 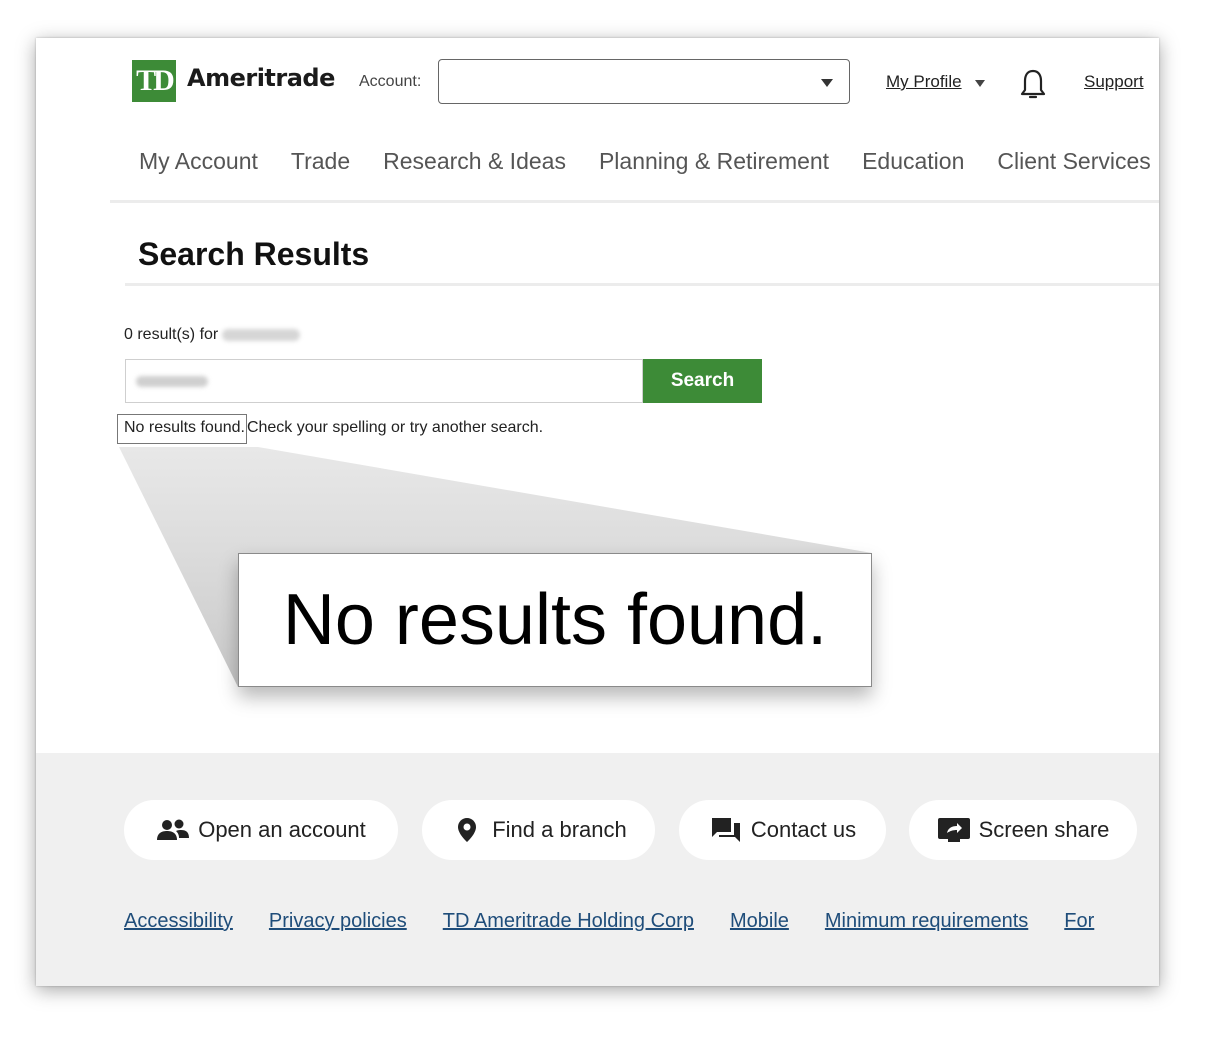 What do you see at coordinates (320, 161) in the screenshot?
I see `nav-trade: Trade` at bounding box center [320, 161].